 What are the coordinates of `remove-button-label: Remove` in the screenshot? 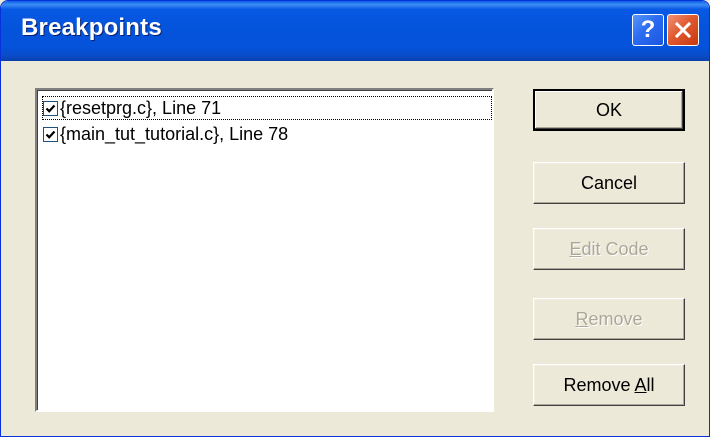 It's located at (609, 318).